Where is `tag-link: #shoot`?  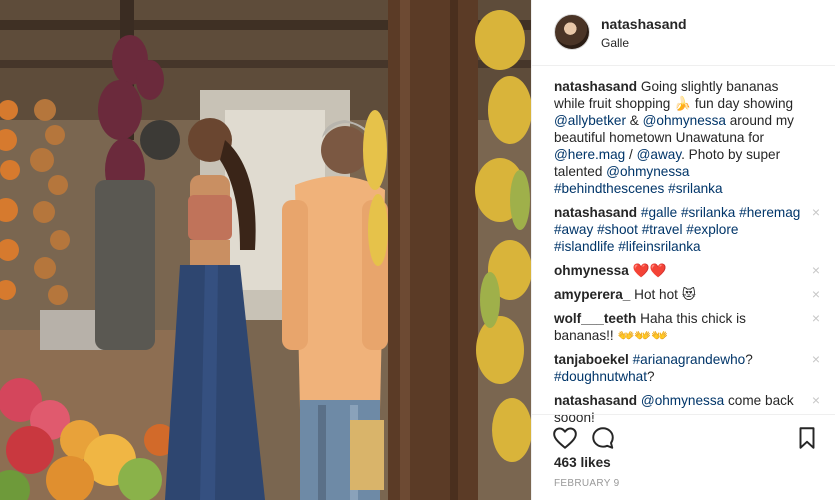
tag-link: #shoot is located at coordinates (617, 229).